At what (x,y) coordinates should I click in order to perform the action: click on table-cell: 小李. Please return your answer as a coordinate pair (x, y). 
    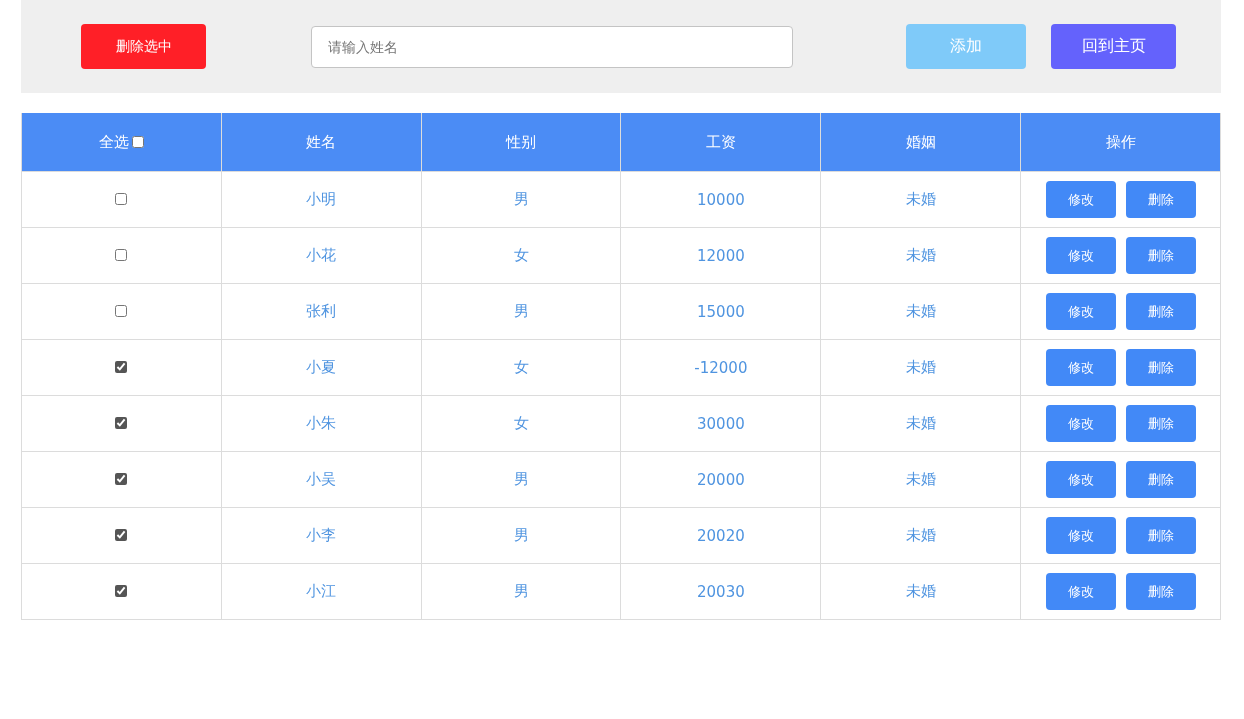
    Looking at the image, I should click on (321, 535).